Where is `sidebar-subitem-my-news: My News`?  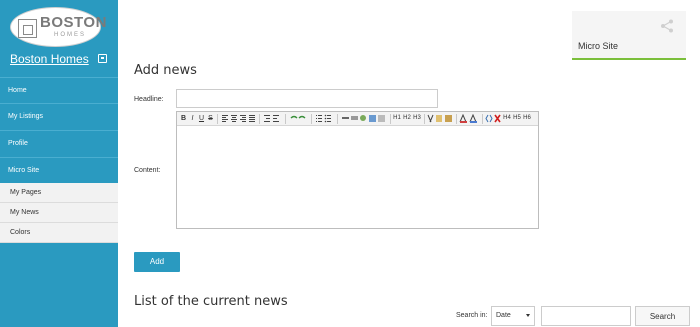
sidebar-subitem-my-news: My News is located at coordinates (59, 213).